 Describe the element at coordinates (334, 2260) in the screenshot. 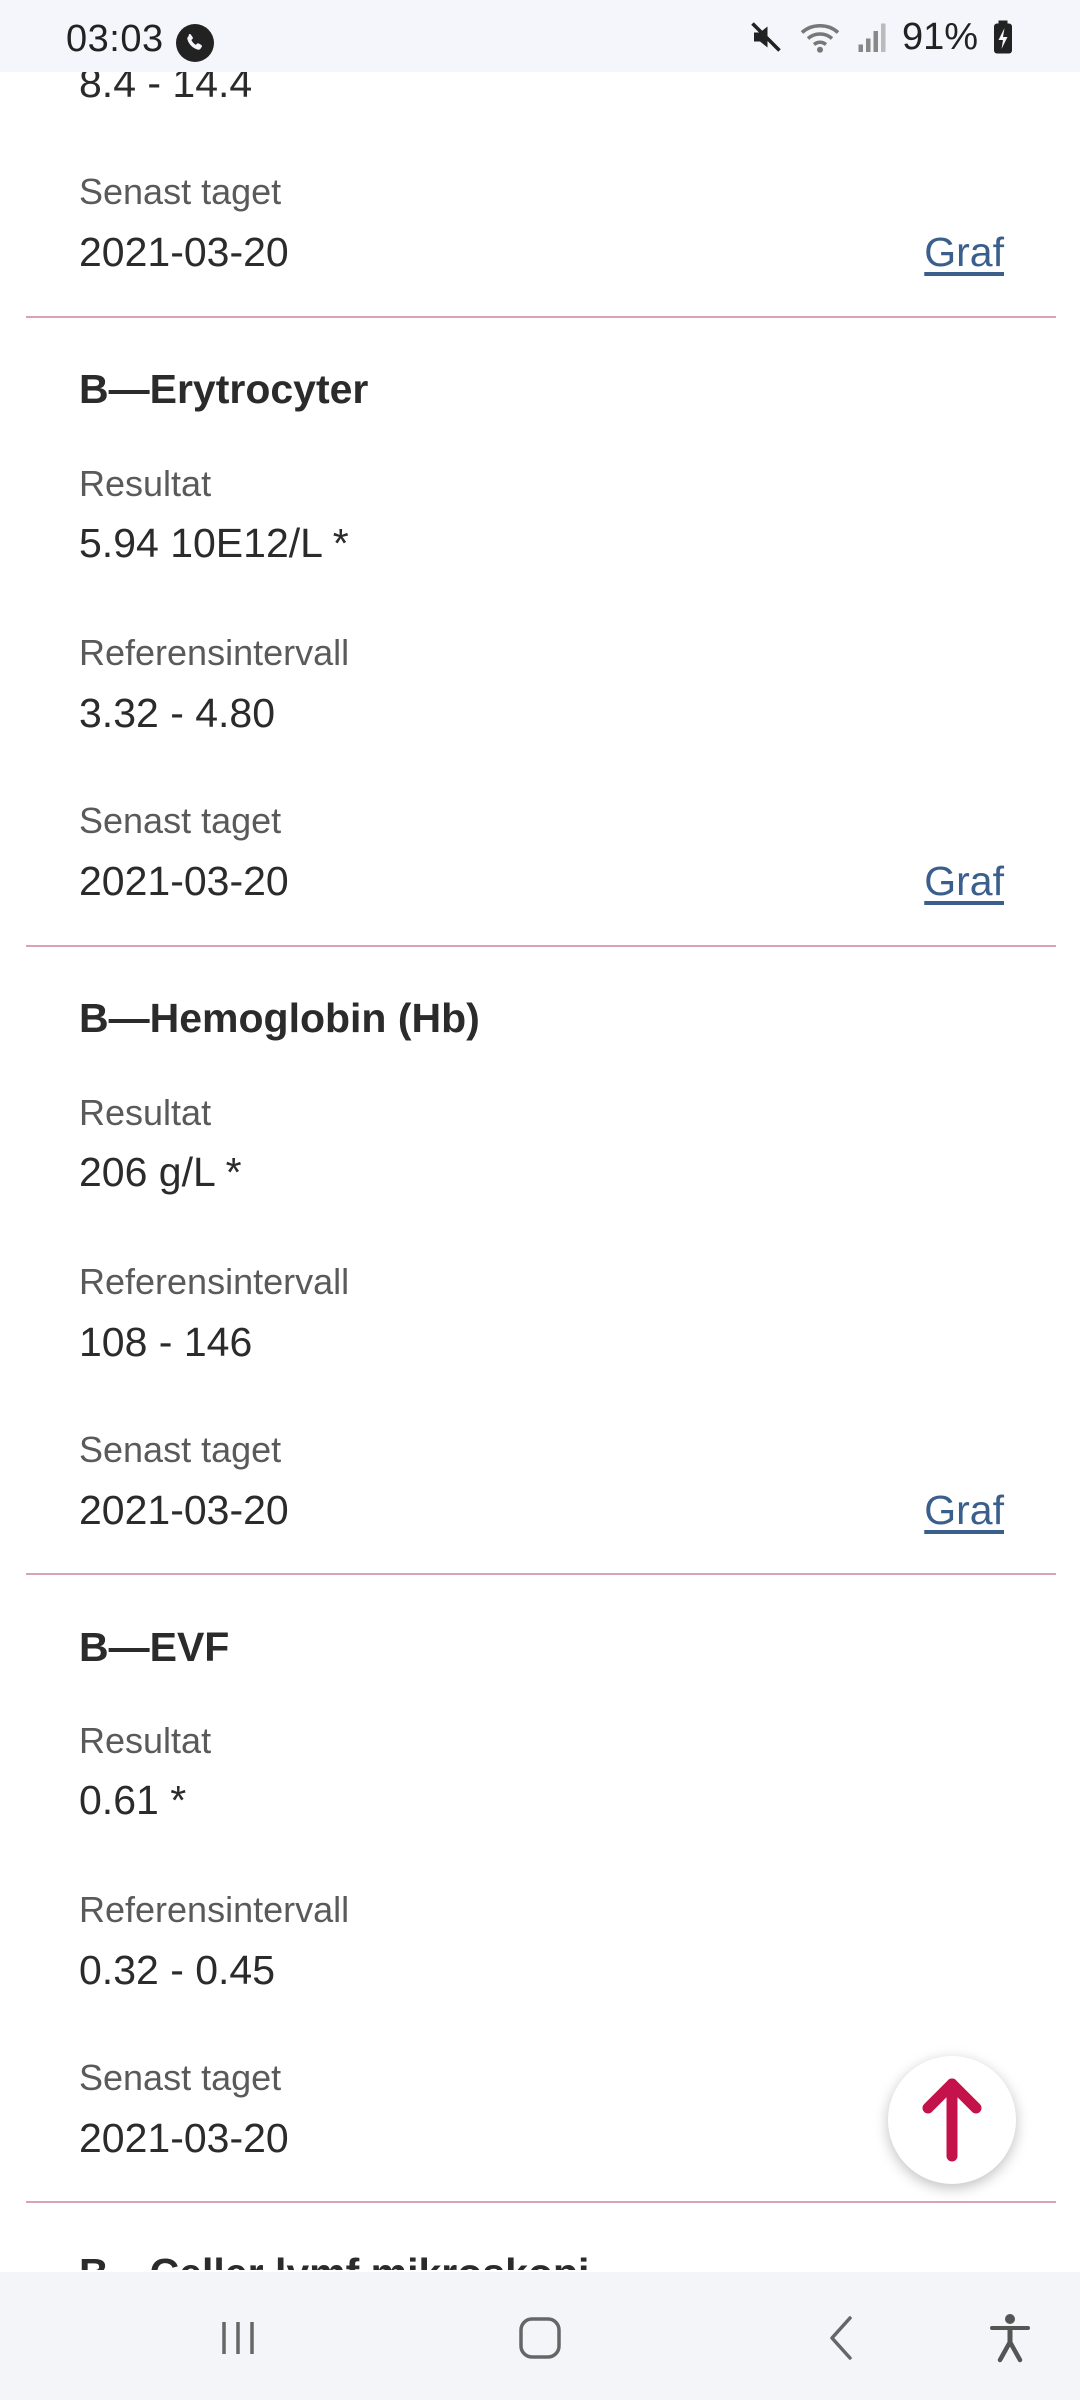

I see `test-title-partial: B—Celler lymf mikroskopi` at that location.